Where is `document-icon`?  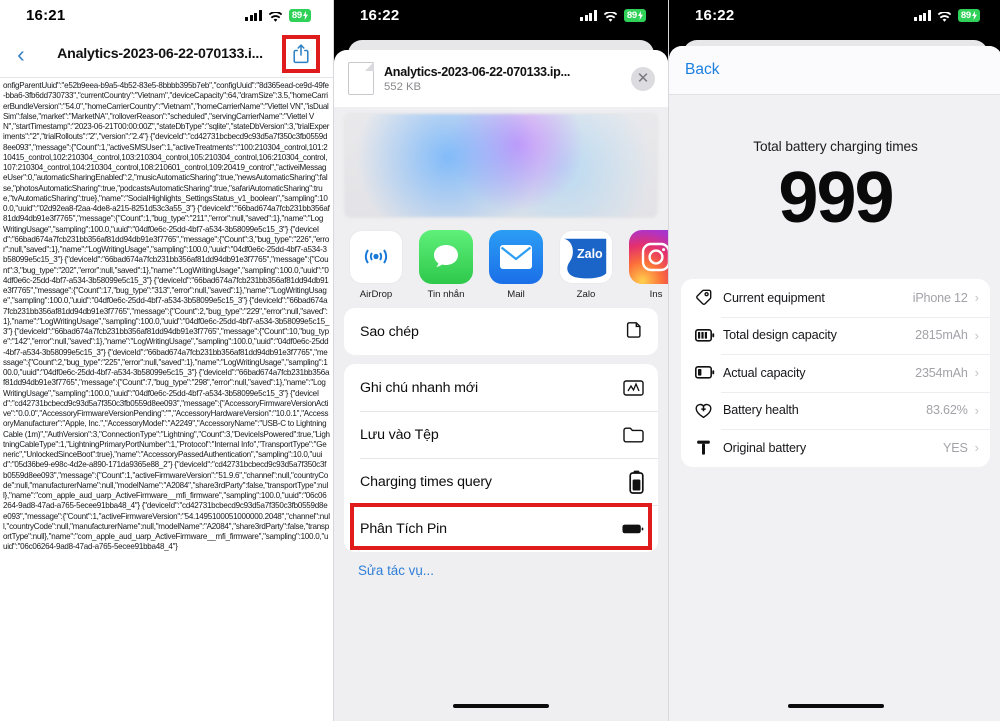 document-icon is located at coordinates (361, 78).